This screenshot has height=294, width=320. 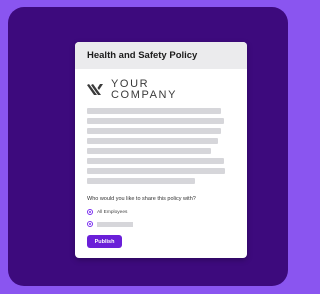 I want to click on policy-text-placeholder, so click(x=167, y=146).